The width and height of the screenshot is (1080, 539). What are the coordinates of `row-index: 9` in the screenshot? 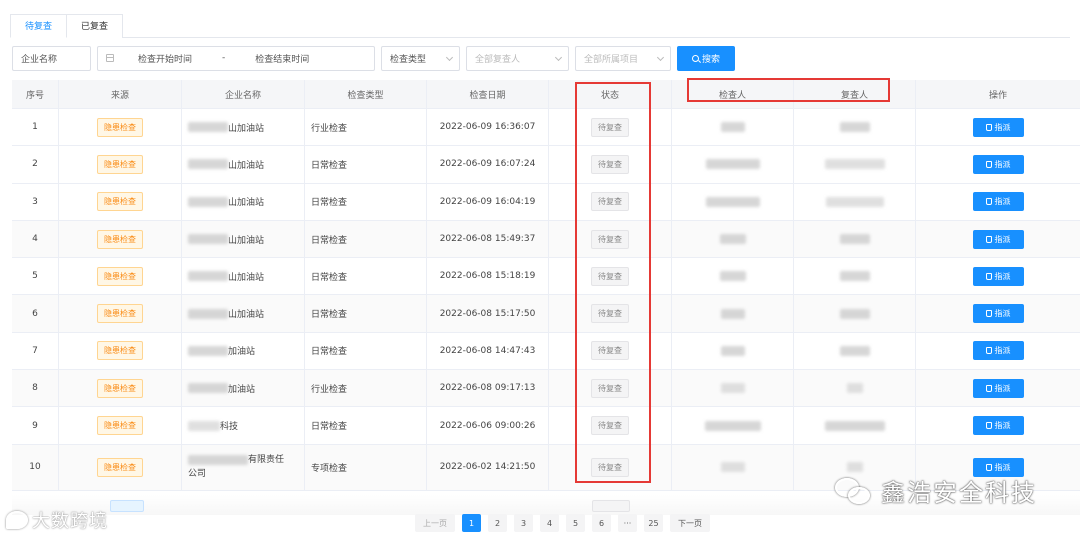 It's located at (35, 425).